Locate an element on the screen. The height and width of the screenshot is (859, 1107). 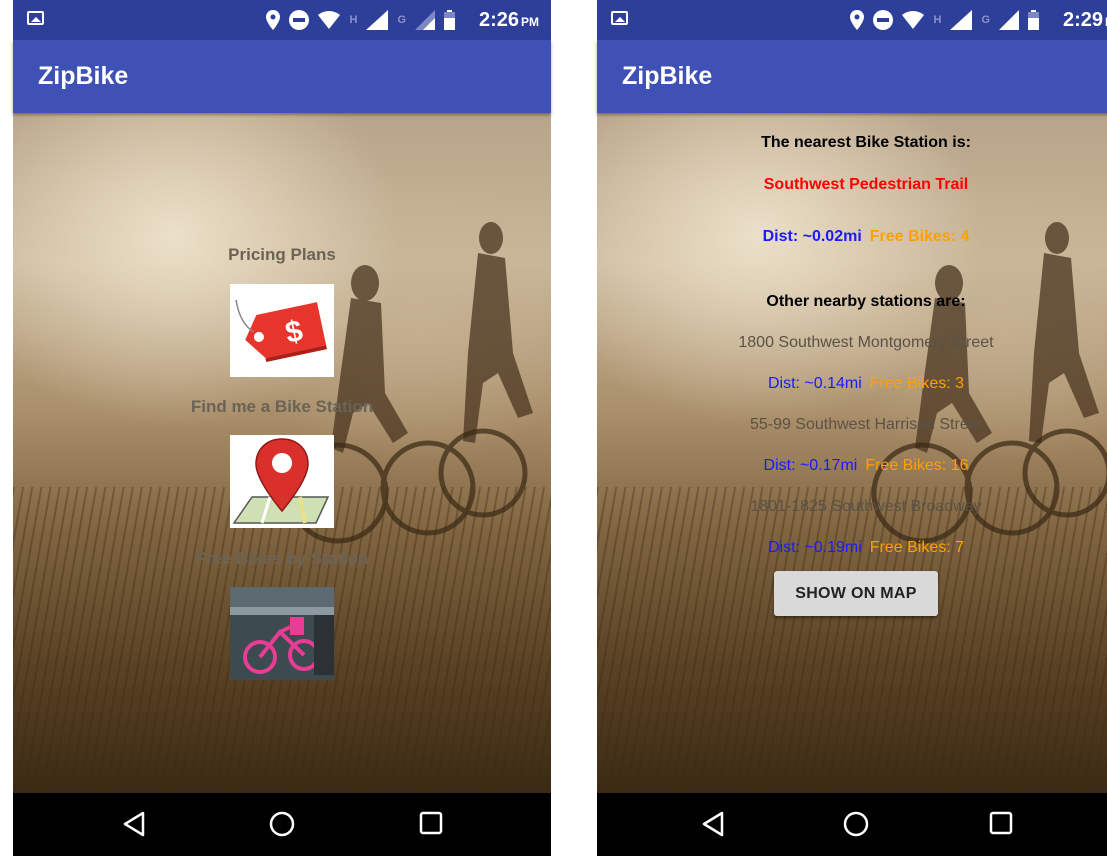
station-distance: Dist: ~0.17mi is located at coordinates (810, 465).